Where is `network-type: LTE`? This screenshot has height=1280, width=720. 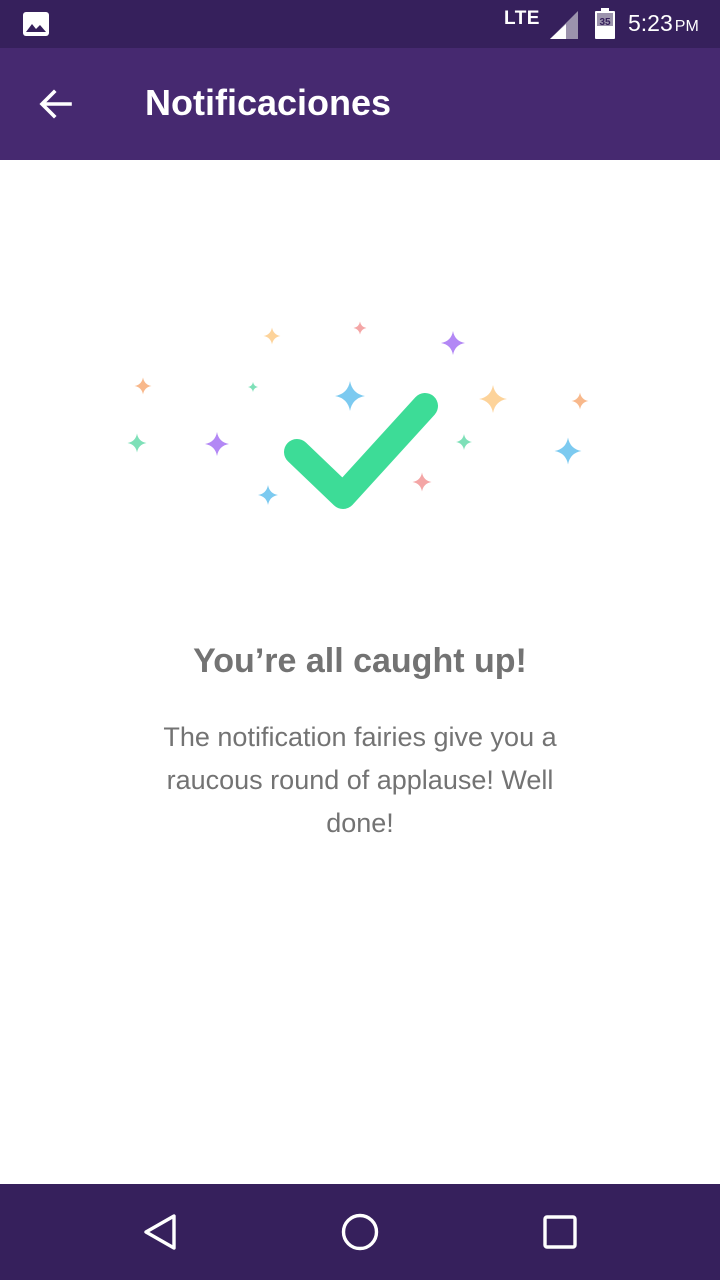 network-type: LTE is located at coordinates (522, 18).